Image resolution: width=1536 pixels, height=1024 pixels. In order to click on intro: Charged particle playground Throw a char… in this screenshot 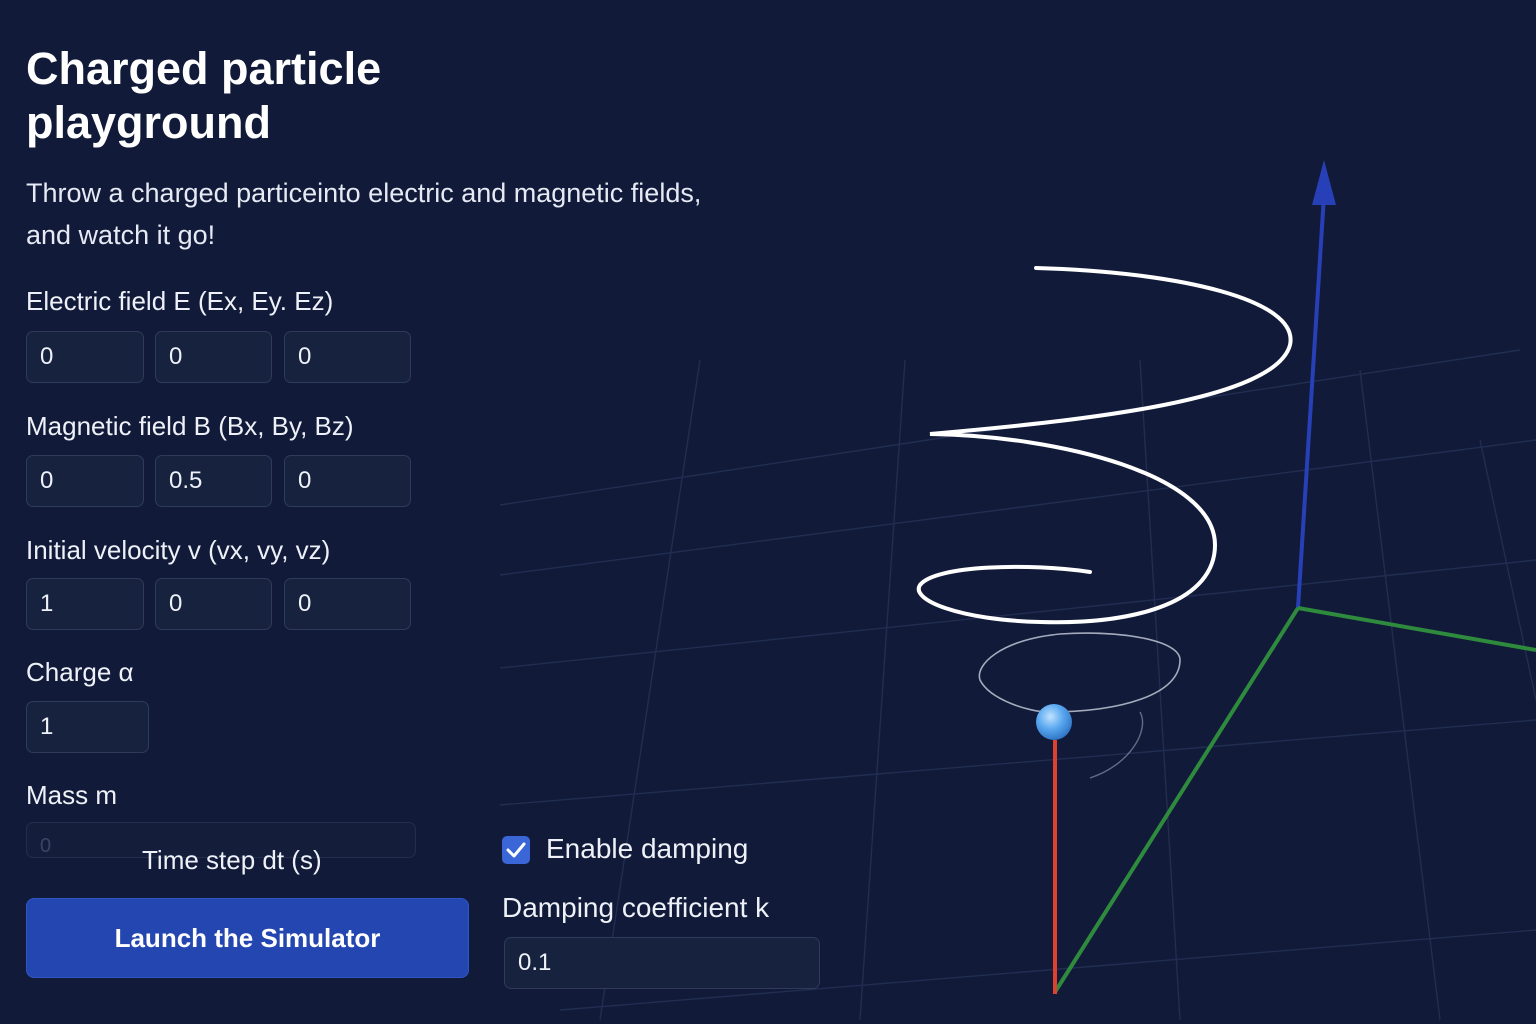, I will do `click(376, 149)`.